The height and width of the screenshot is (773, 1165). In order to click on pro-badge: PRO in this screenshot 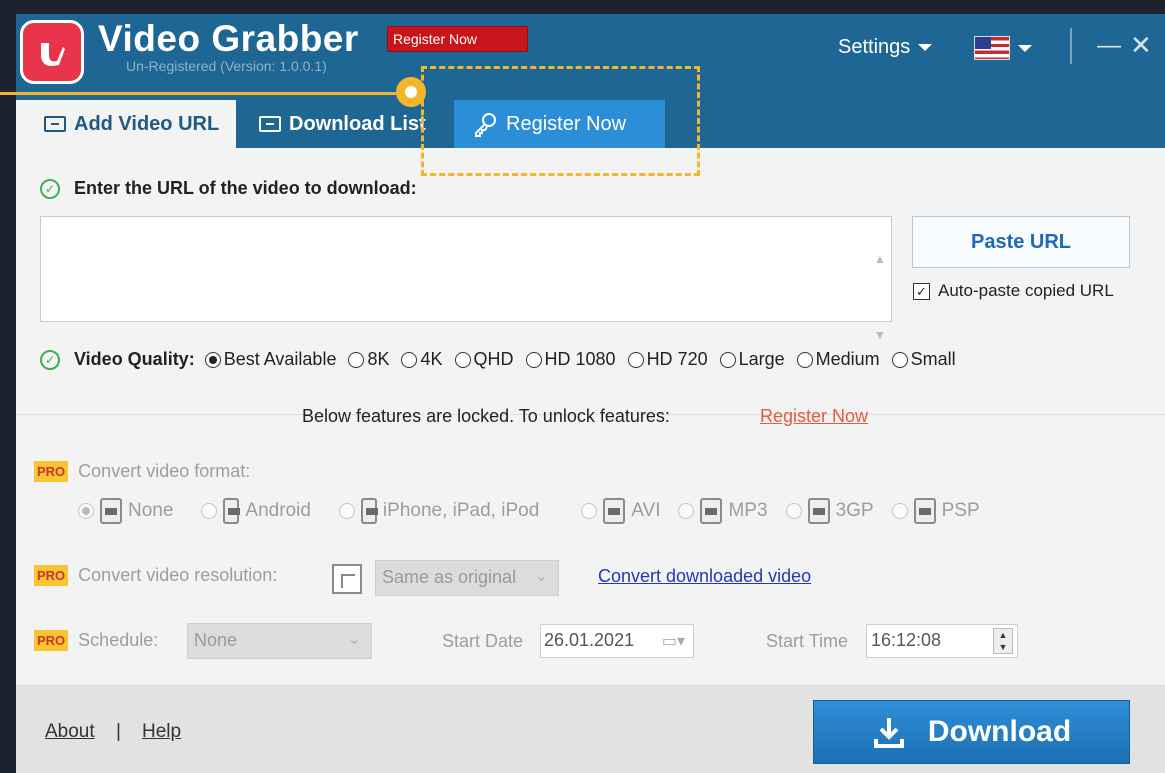, I will do `click(51, 471)`.